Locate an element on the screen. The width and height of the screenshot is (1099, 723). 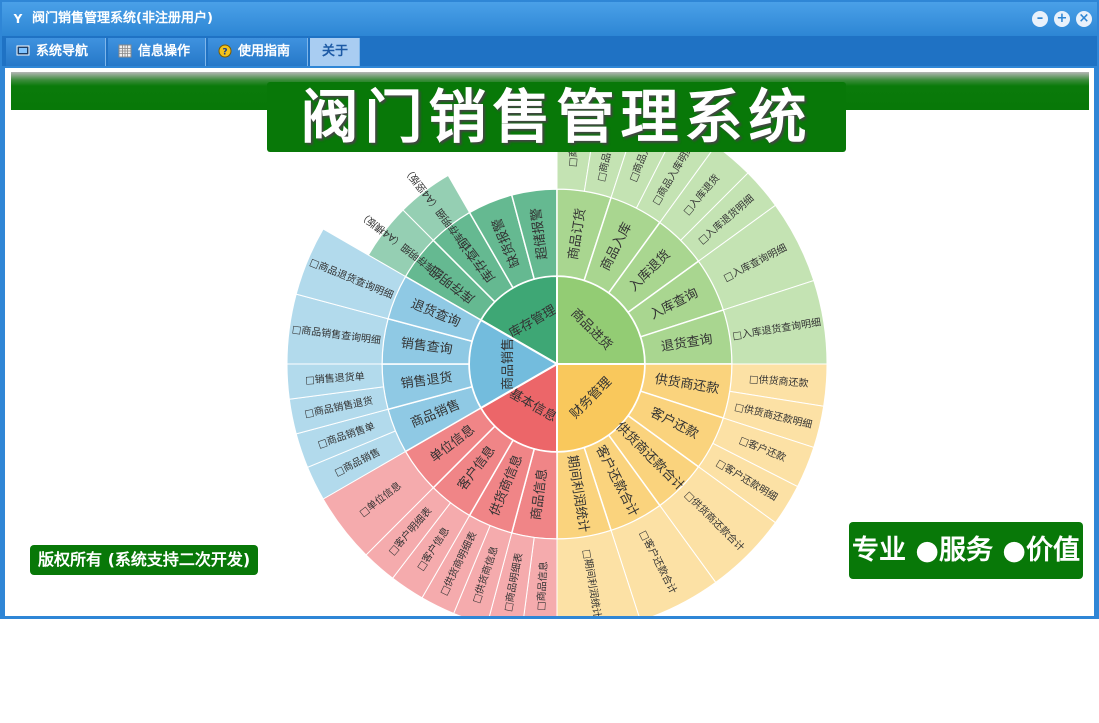
tab-label: 使用指南 is located at coordinates (264, 51).